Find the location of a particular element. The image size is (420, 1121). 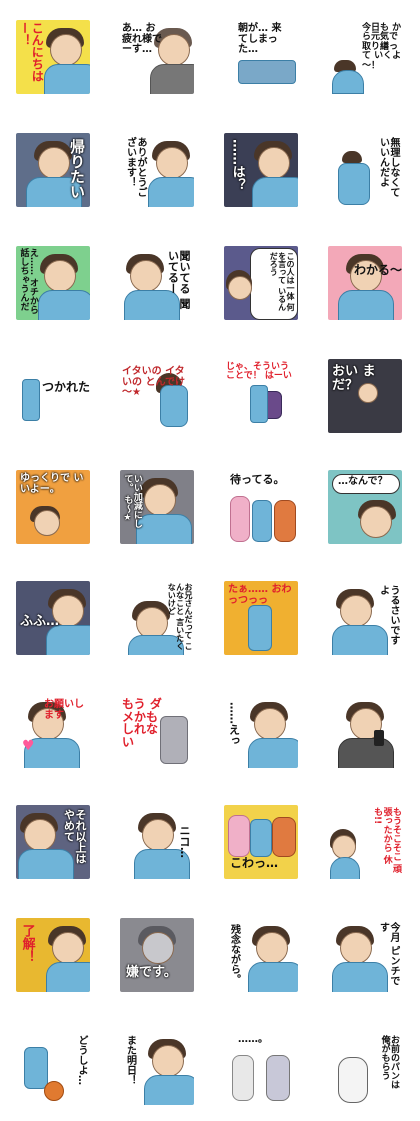

sticker-29: それ以上は やめて is located at coordinates (53, 842).